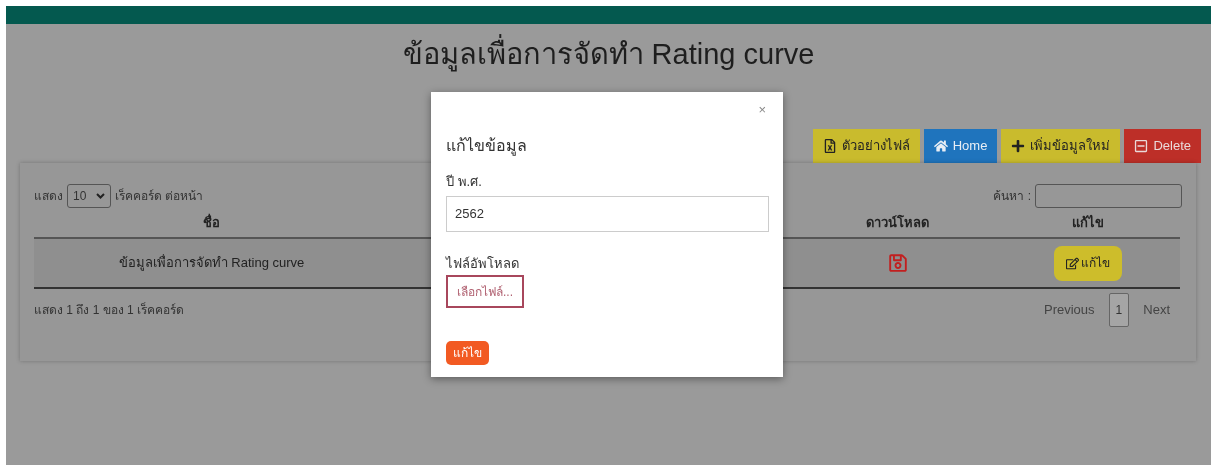  I want to click on plus-icon, so click(1018, 146).